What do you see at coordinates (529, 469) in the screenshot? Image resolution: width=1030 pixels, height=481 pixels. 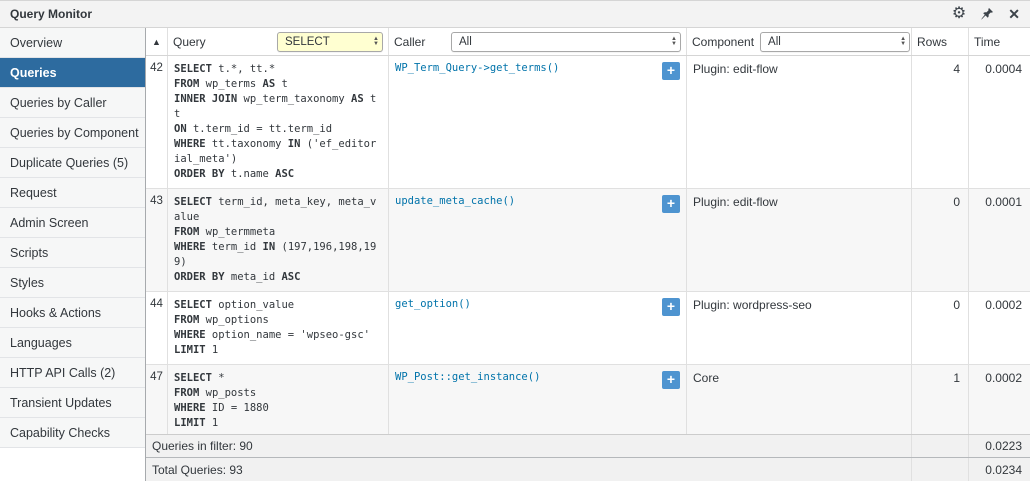 I see `footer-label: Total Queries: 93` at bounding box center [529, 469].